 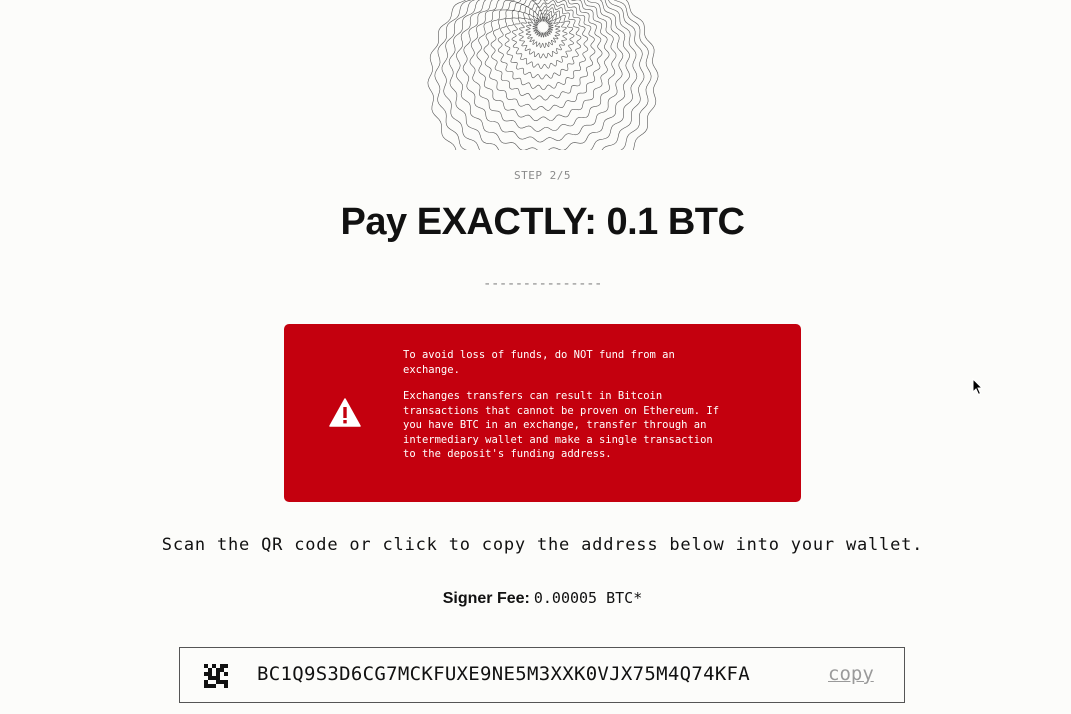 I want to click on step-indicator: STEP 2/5, so click(x=542, y=175).